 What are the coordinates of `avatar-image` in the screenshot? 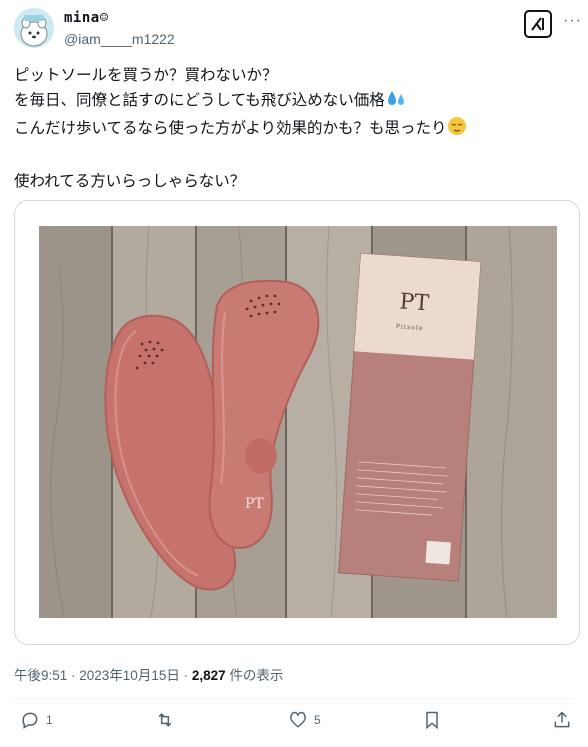 It's located at (34, 28).